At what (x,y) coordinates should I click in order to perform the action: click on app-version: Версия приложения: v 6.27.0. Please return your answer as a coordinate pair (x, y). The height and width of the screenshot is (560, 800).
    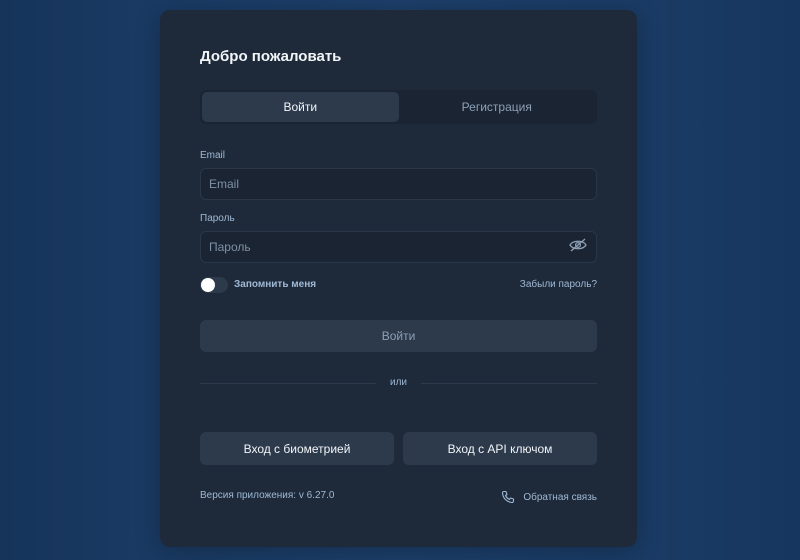
    Looking at the image, I should click on (267, 495).